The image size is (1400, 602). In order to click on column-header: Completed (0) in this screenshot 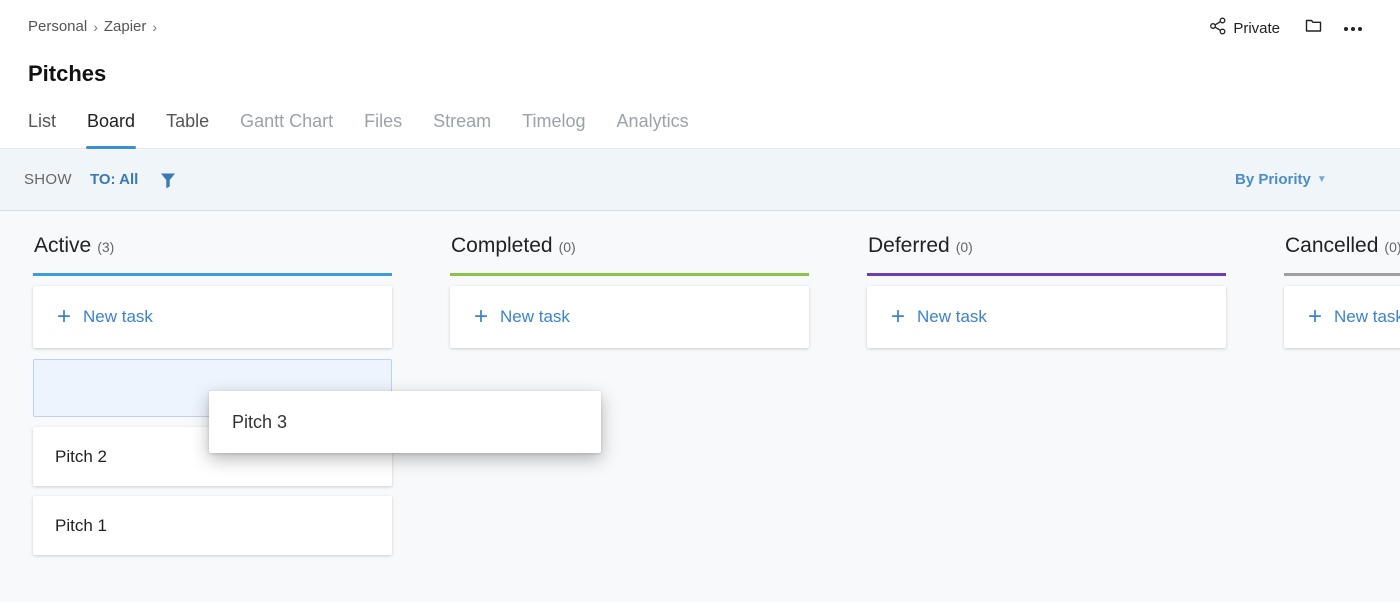, I will do `click(629, 254)`.